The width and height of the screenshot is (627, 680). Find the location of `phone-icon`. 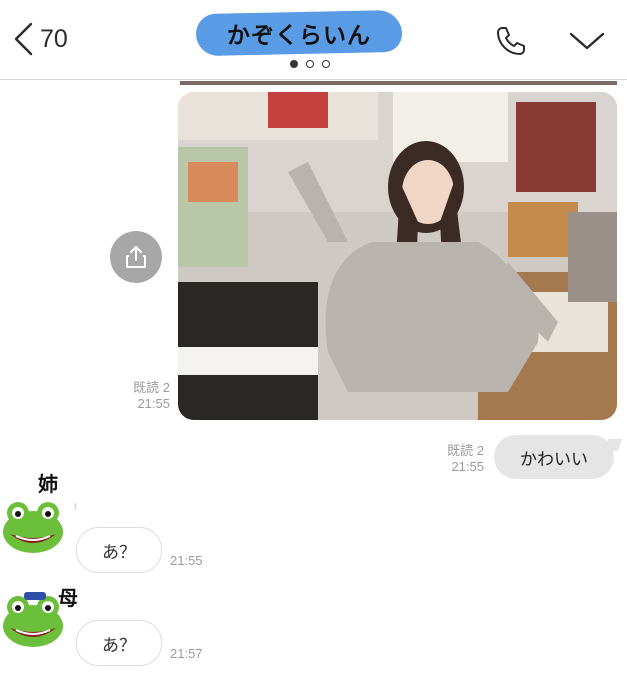

phone-icon is located at coordinates (511, 41).